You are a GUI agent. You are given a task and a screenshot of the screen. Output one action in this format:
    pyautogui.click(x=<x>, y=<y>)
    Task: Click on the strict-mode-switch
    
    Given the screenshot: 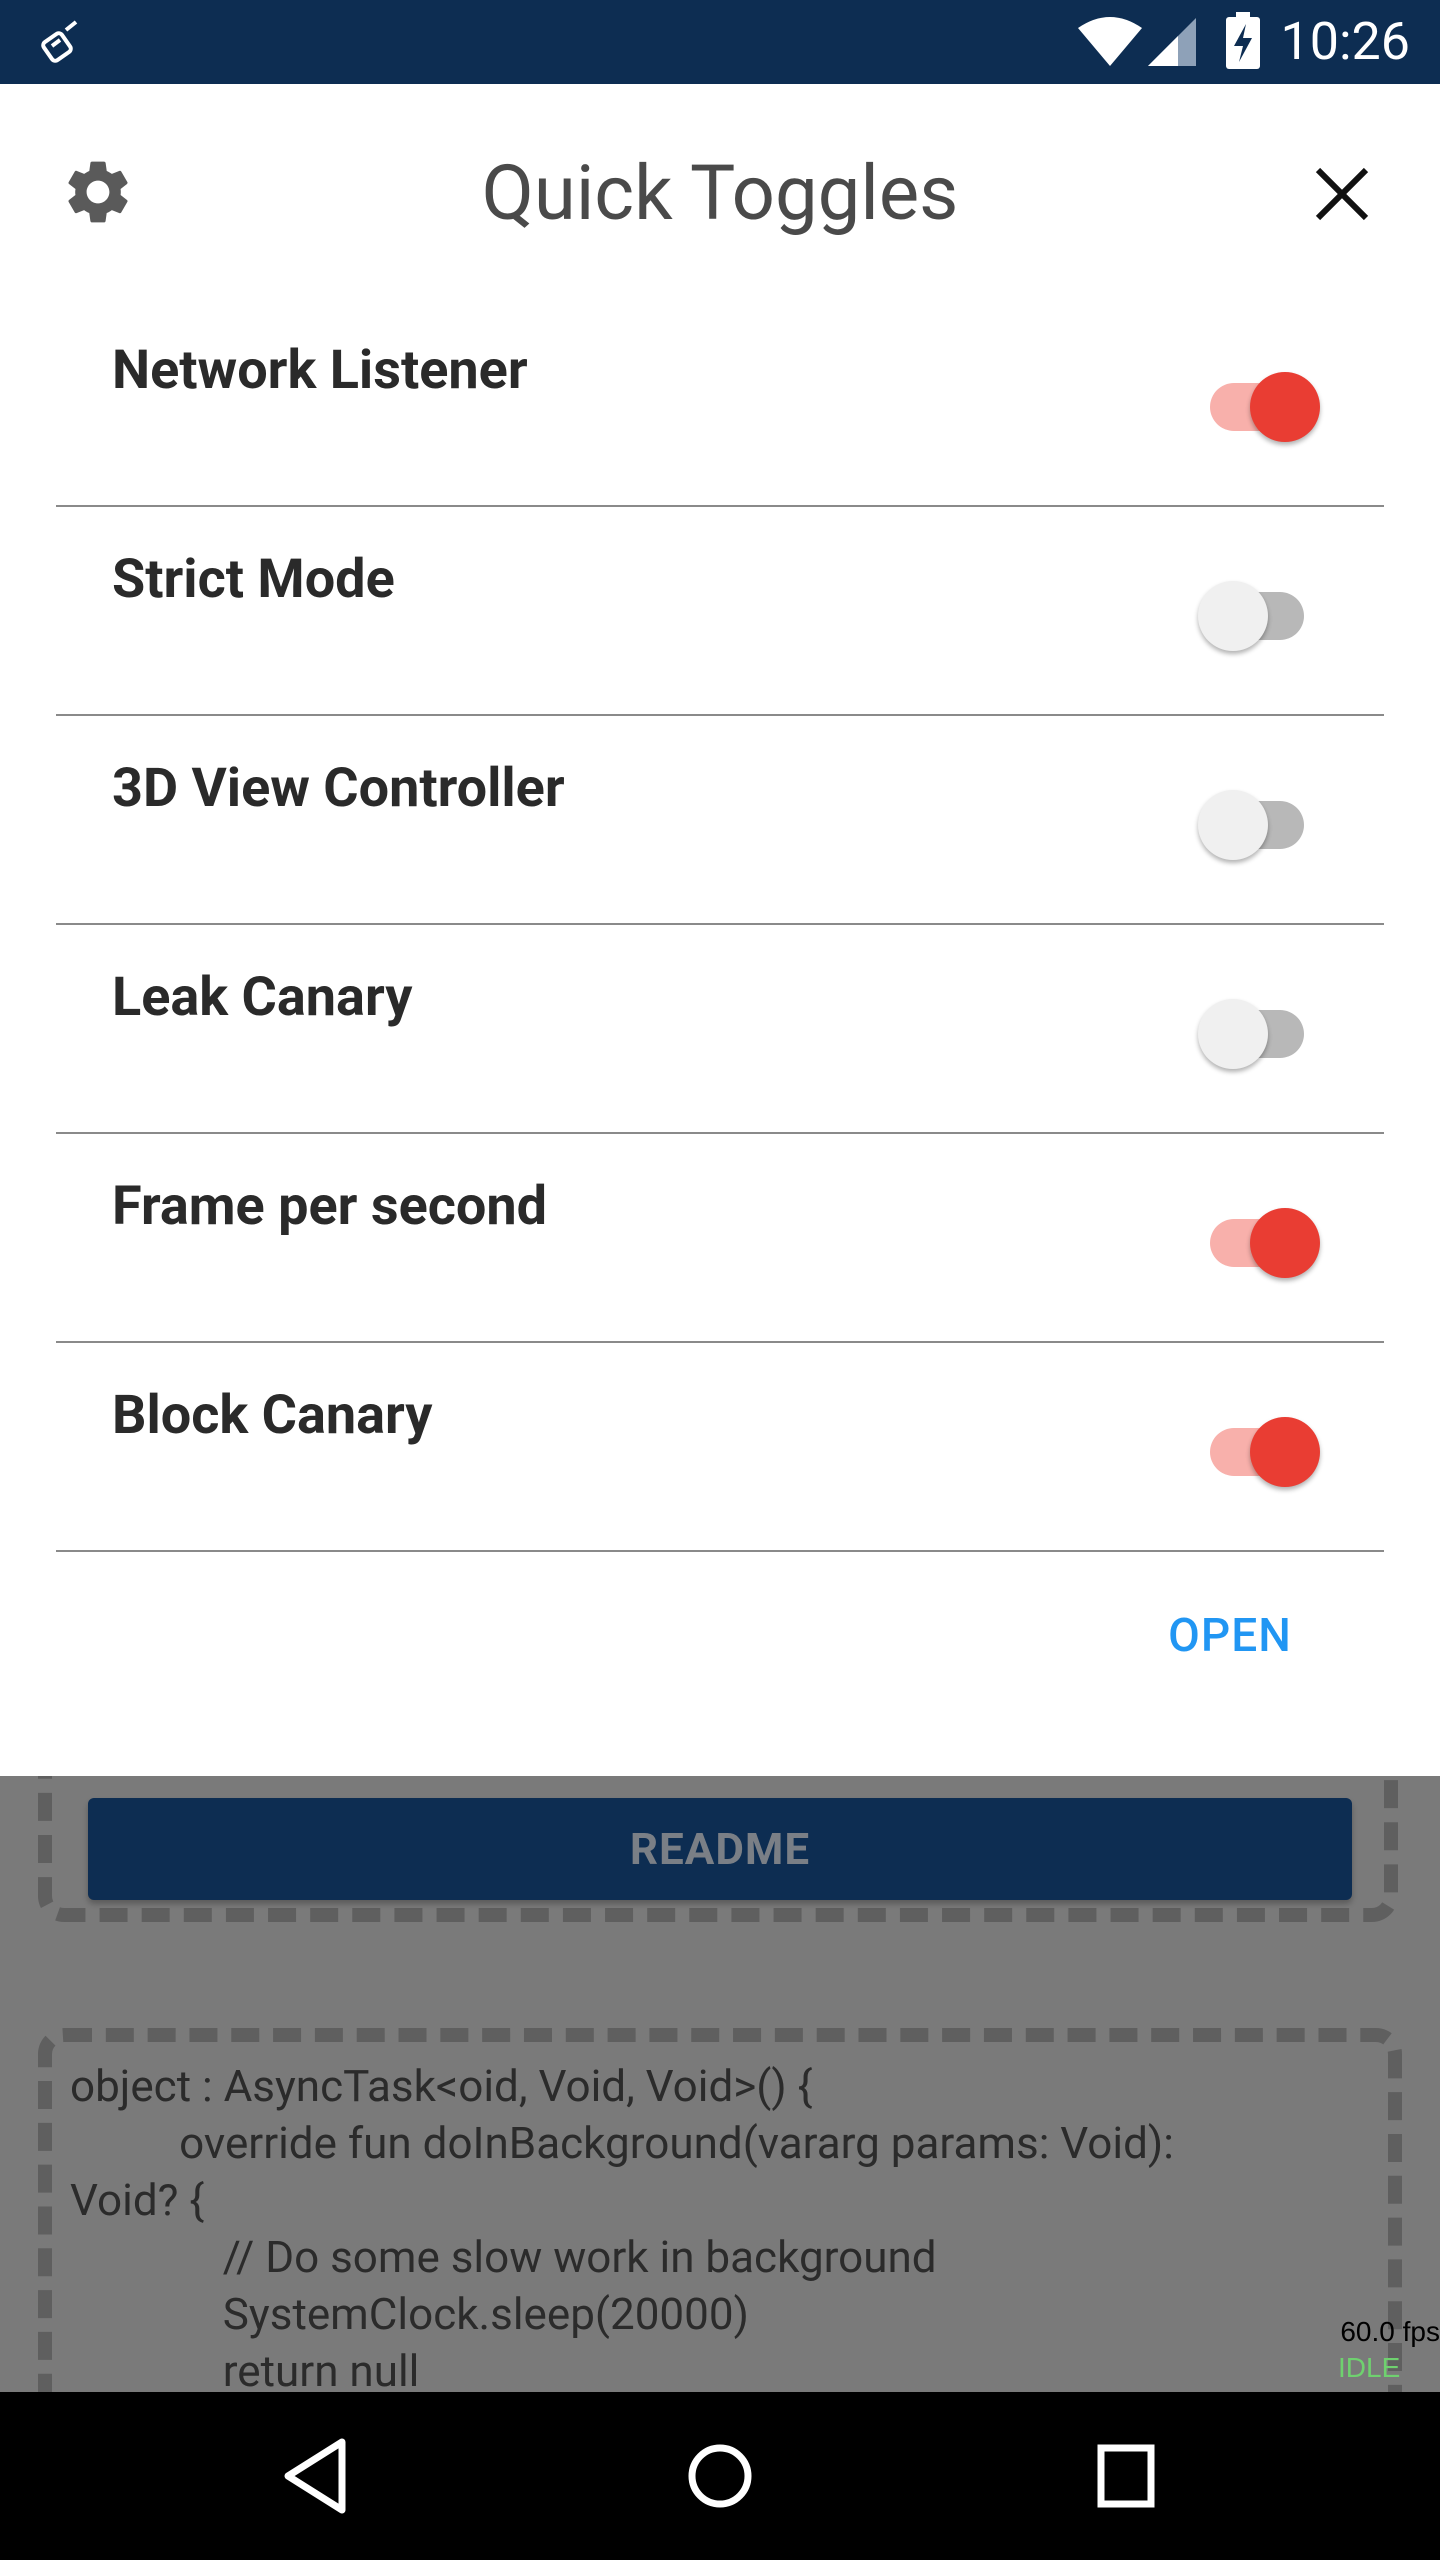 What is the action you would take?
    pyautogui.click(x=1251, y=610)
    